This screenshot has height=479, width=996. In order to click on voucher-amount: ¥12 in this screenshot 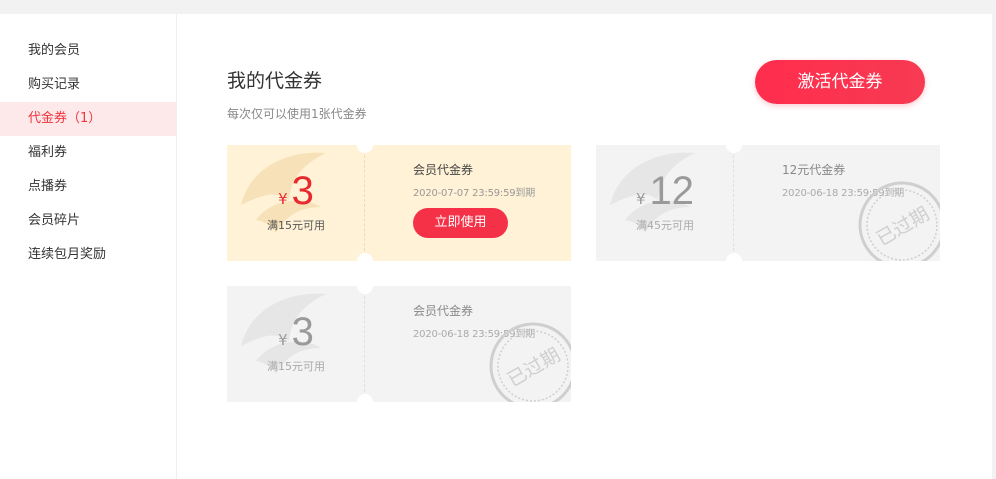, I will do `click(665, 191)`.